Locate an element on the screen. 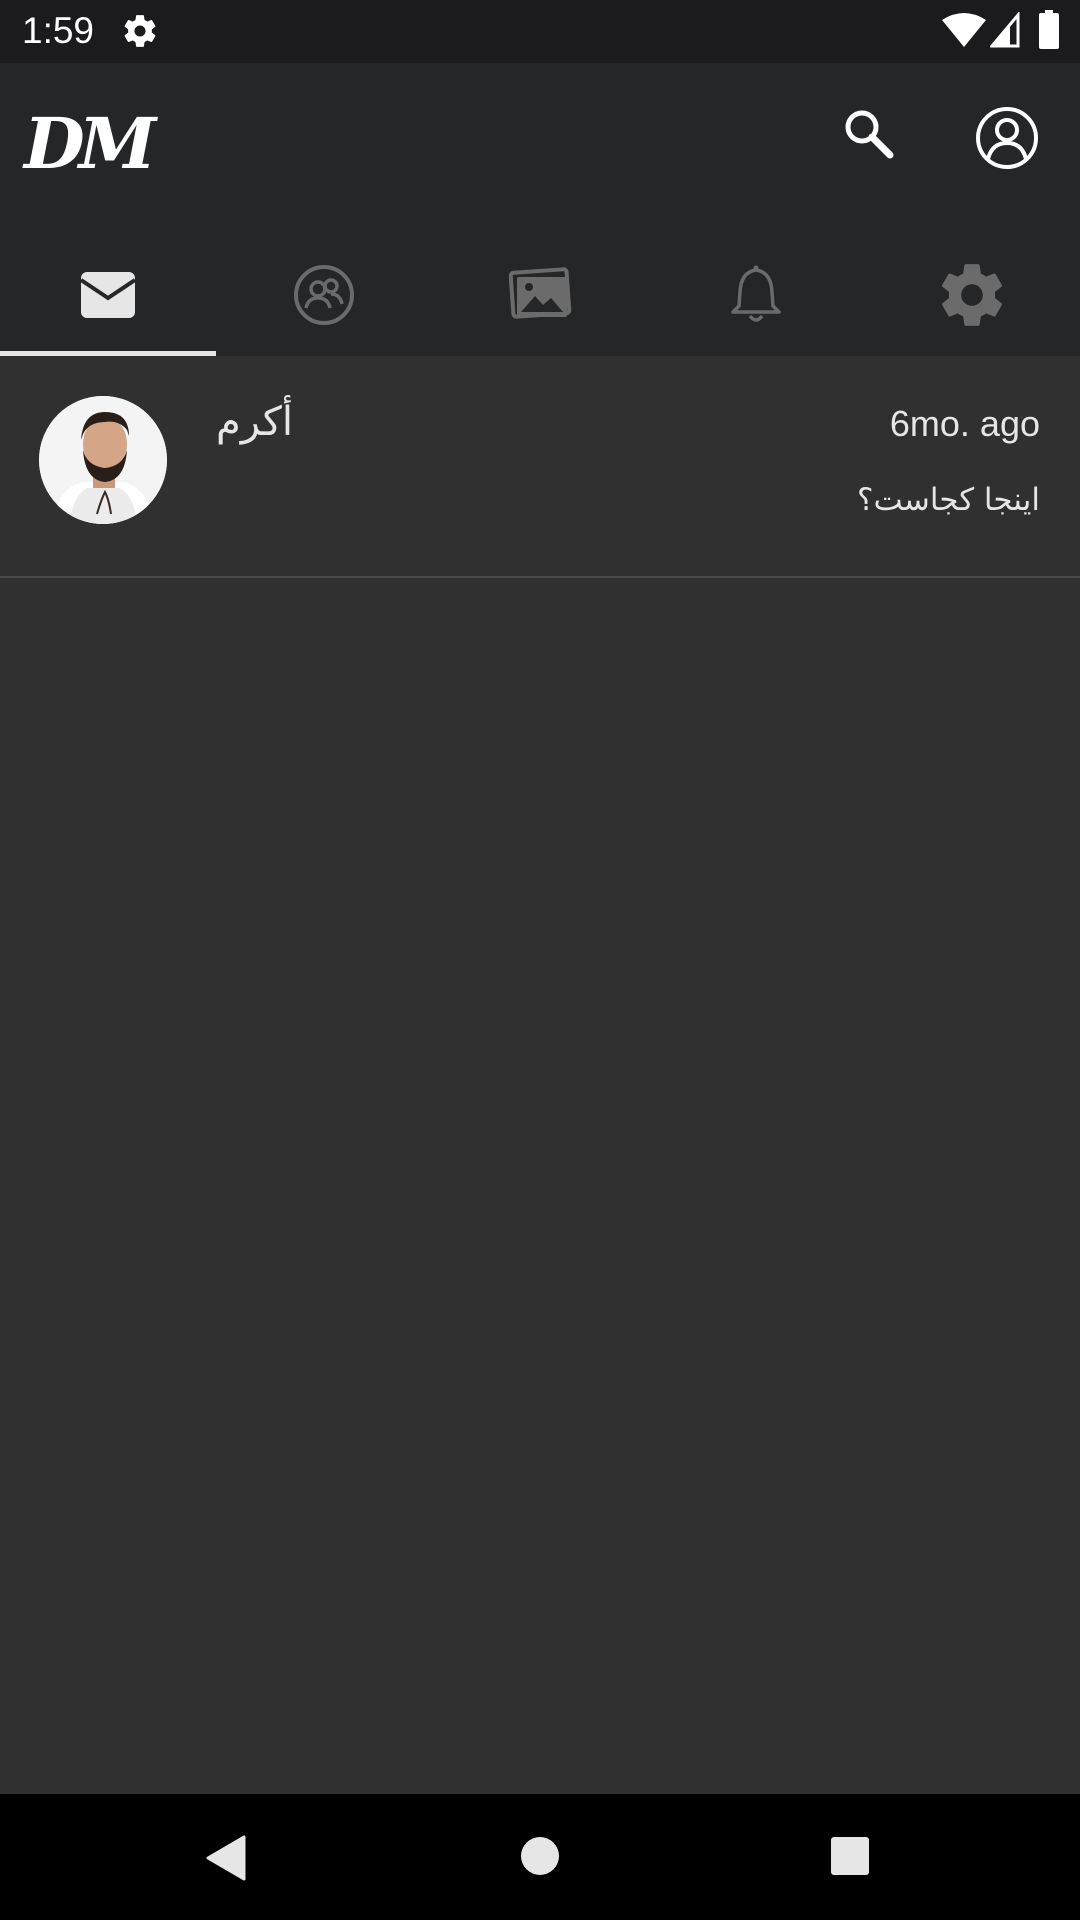 Image resolution: width=1080 pixels, height=1920 pixels. bell-icon is located at coordinates (756, 293).